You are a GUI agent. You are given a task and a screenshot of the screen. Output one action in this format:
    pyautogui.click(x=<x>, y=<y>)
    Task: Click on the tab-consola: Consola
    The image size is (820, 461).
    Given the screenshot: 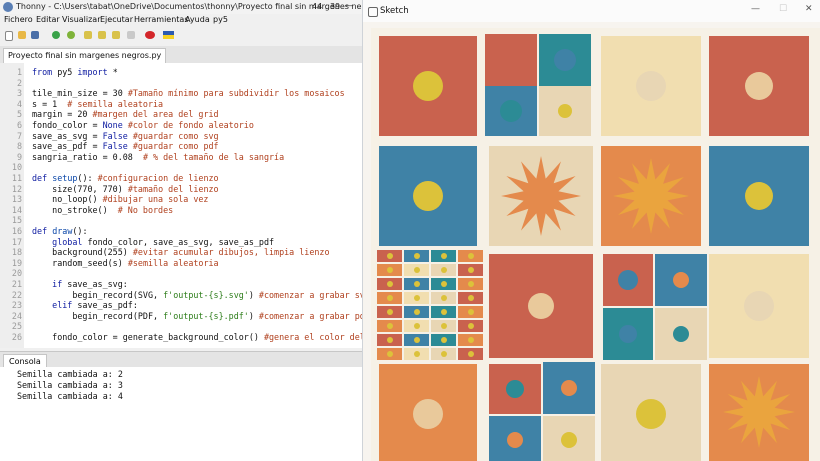 What is the action you would take?
    pyautogui.click(x=25, y=361)
    